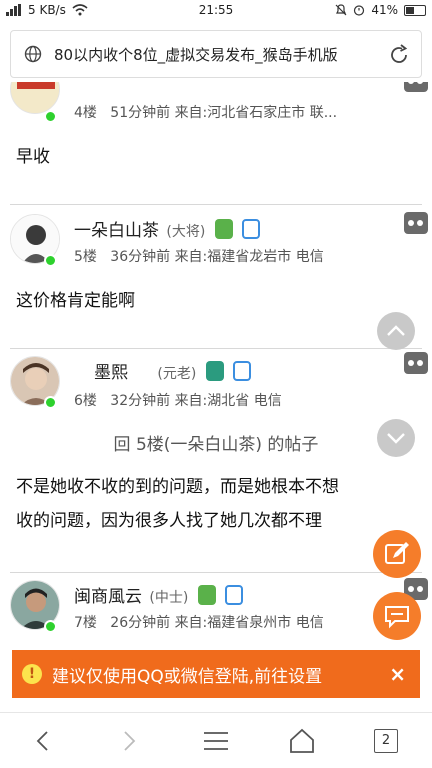 The image size is (432, 768). Describe the element at coordinates (249, 623) in the screenshot. I see `post-source: 来自:福建省泉州市 电信` at that location.